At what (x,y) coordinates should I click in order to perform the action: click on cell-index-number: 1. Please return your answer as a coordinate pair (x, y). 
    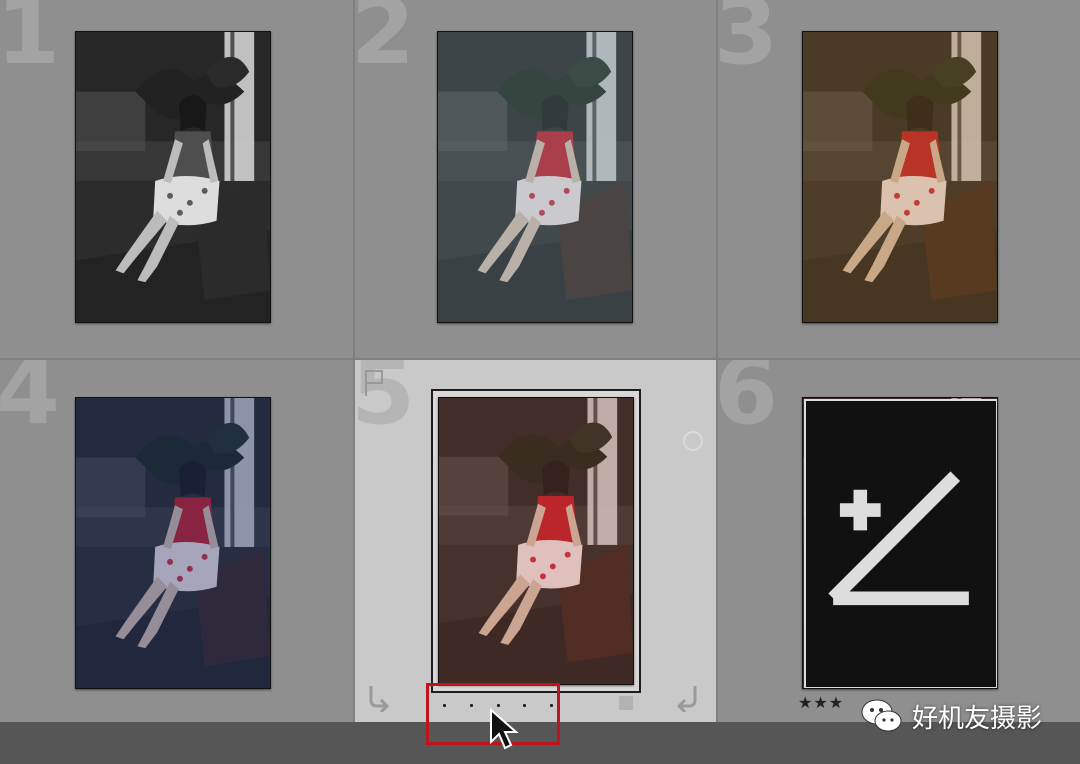
    Looking at the image, I should click on (30, 42).